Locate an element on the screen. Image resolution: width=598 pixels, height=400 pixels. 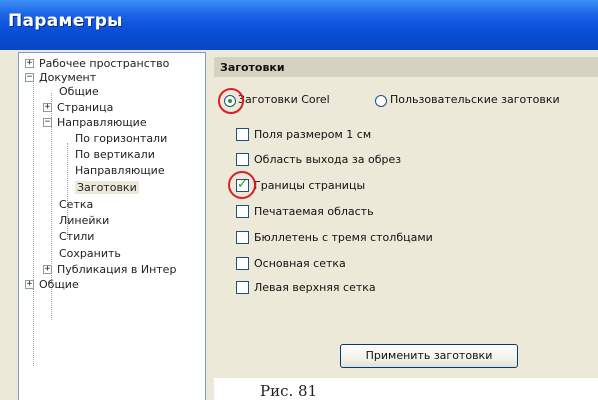
checkbox-printable-area-label: Печатаемая область is located at coordinates (314, 211).